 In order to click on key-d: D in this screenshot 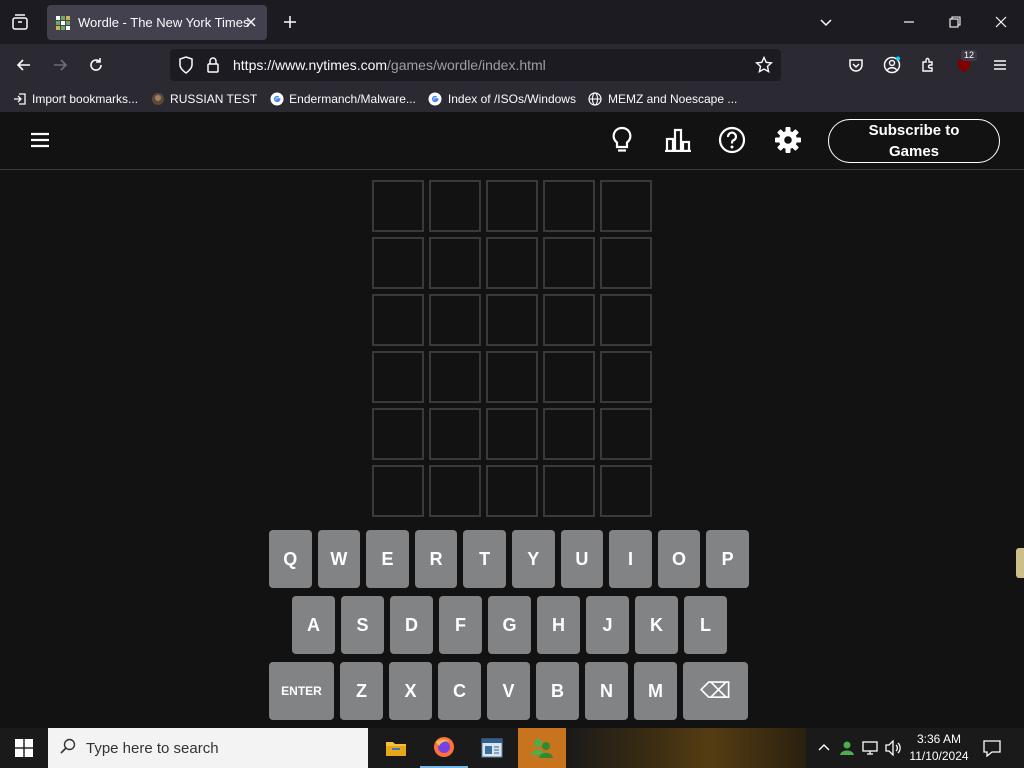, I will do `click(411, 625)`.